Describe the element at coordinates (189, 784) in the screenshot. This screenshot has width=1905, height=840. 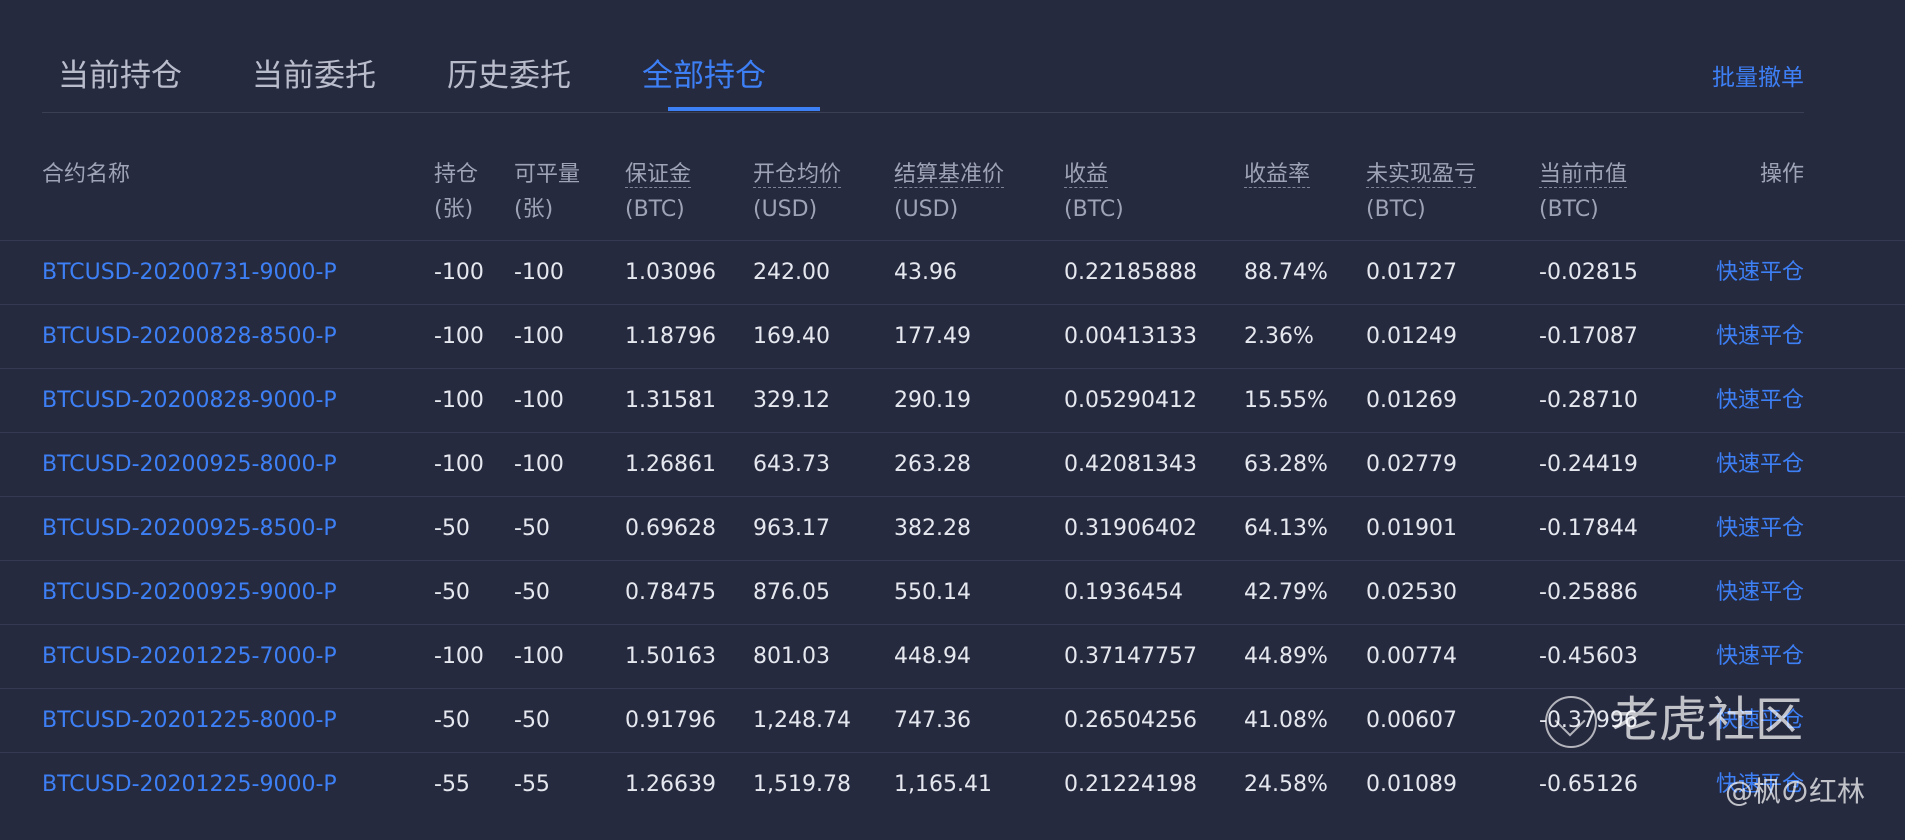
I see `contract-link: BTCUSD-20201225-9000-P` at that location.